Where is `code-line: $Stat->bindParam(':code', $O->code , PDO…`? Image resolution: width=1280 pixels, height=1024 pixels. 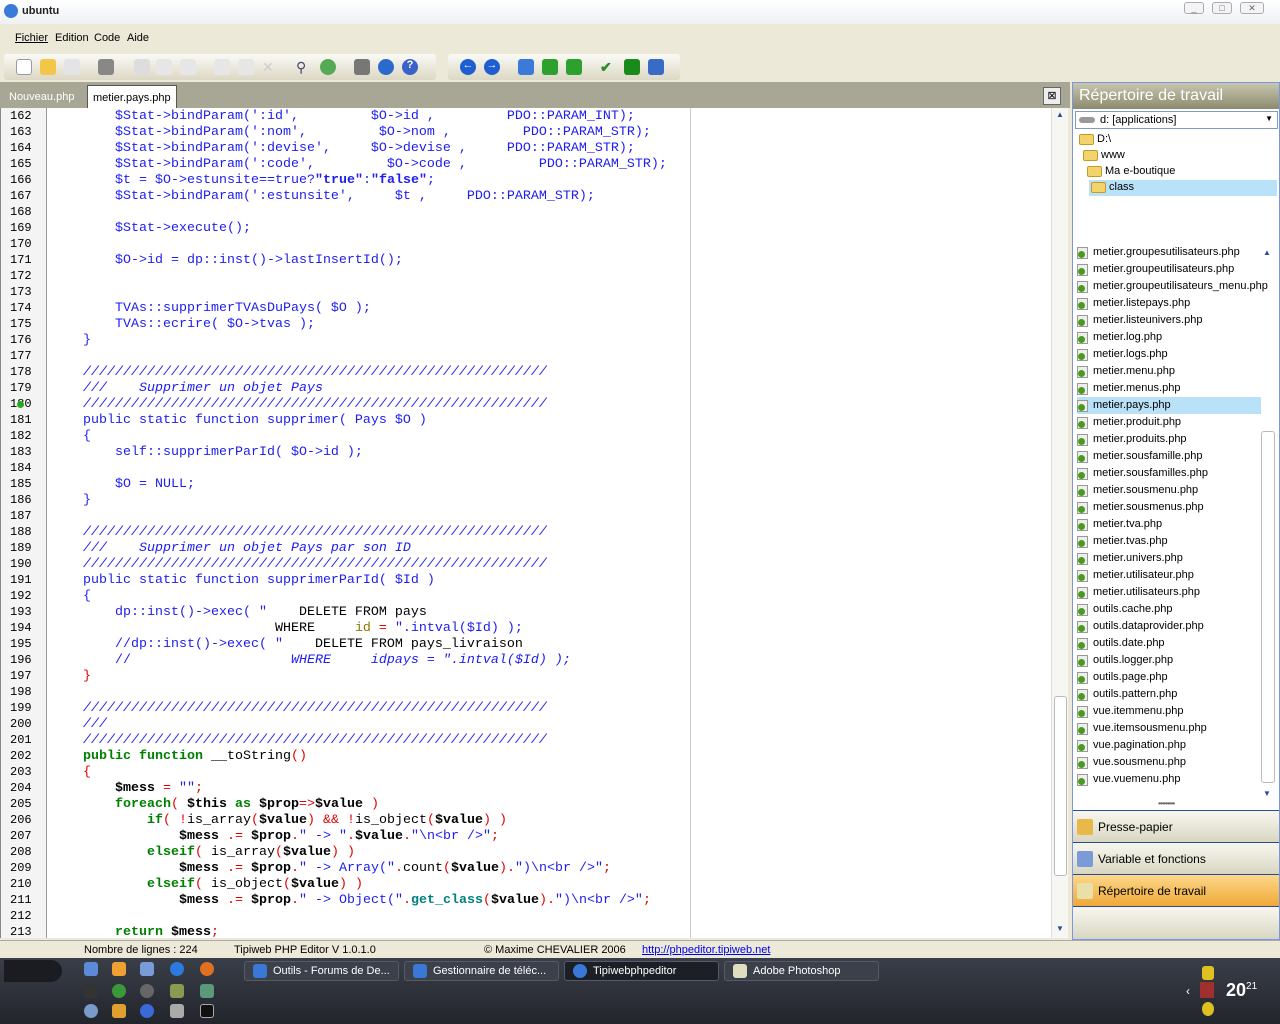
code-line: $Stat->bindParam(':code', $O->code , PDO… is located at coordinates (359, 165).